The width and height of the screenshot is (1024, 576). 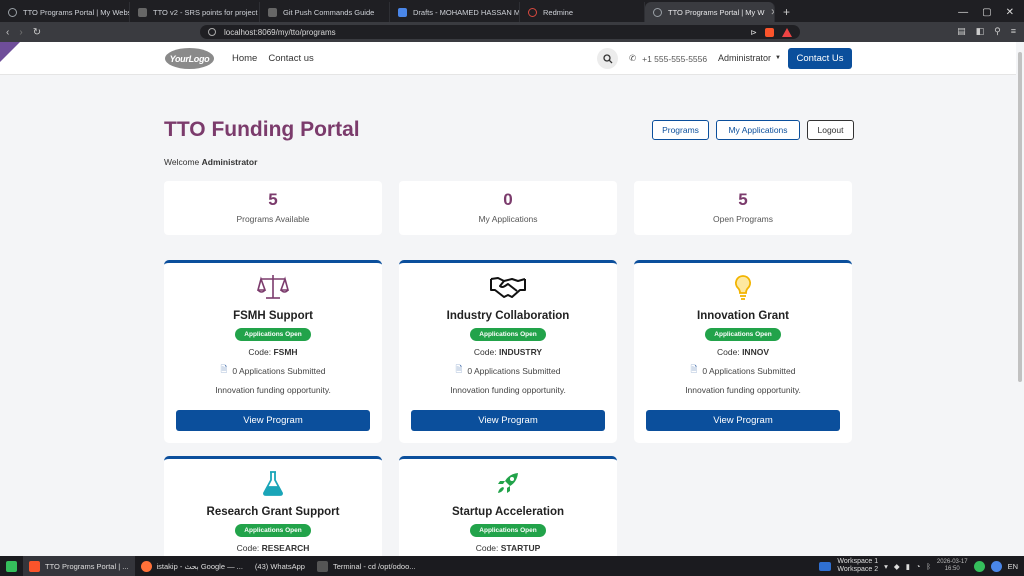 I want to click on url-text: localhost:8069/my/tto/programs, so click(x=280, y=32).